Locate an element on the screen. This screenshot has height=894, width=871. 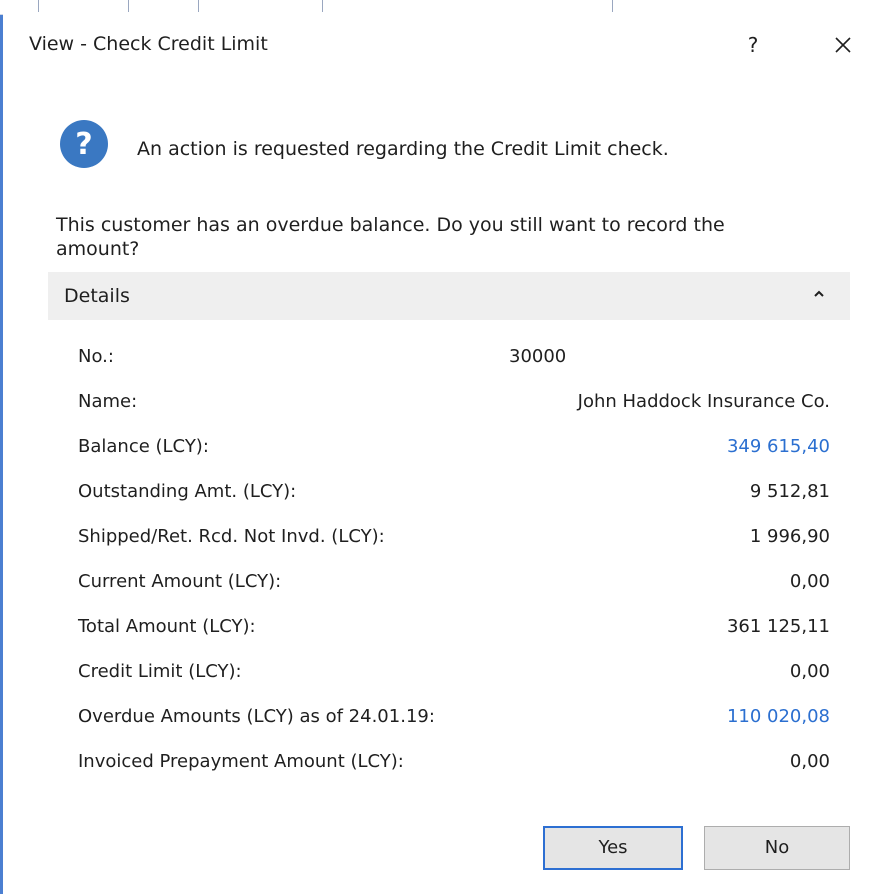
window-border is located at coordinates (1, 447).